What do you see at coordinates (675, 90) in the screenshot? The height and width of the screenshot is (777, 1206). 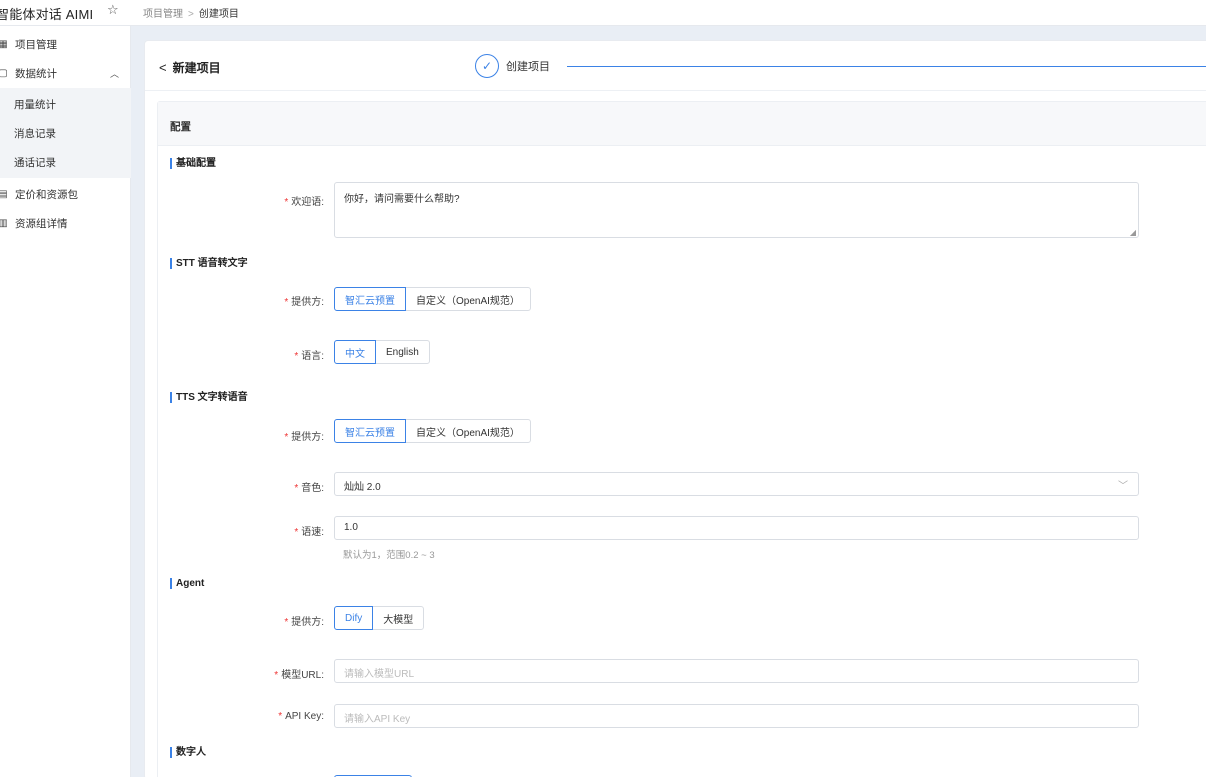 I see `divider` at bounding box center [675, 90].